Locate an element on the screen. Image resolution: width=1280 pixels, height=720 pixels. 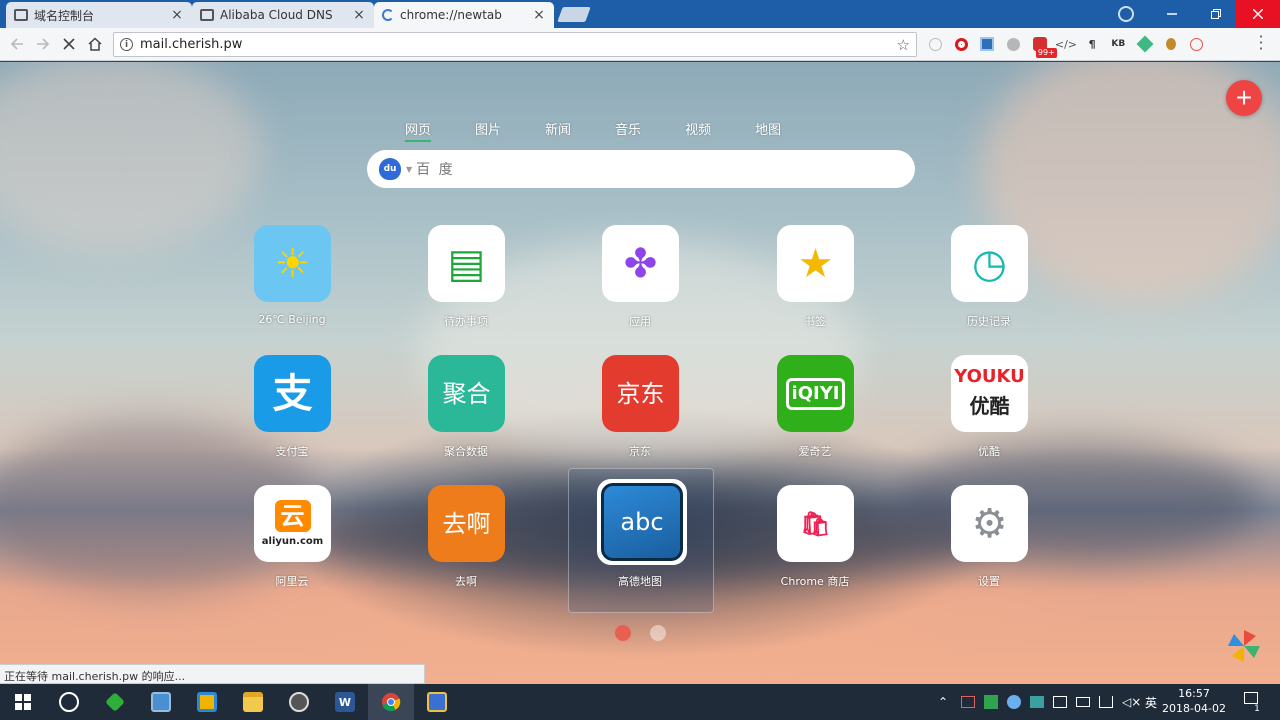
extension-paragraph-icon: ¶ is located at coordinates (1092, 44).